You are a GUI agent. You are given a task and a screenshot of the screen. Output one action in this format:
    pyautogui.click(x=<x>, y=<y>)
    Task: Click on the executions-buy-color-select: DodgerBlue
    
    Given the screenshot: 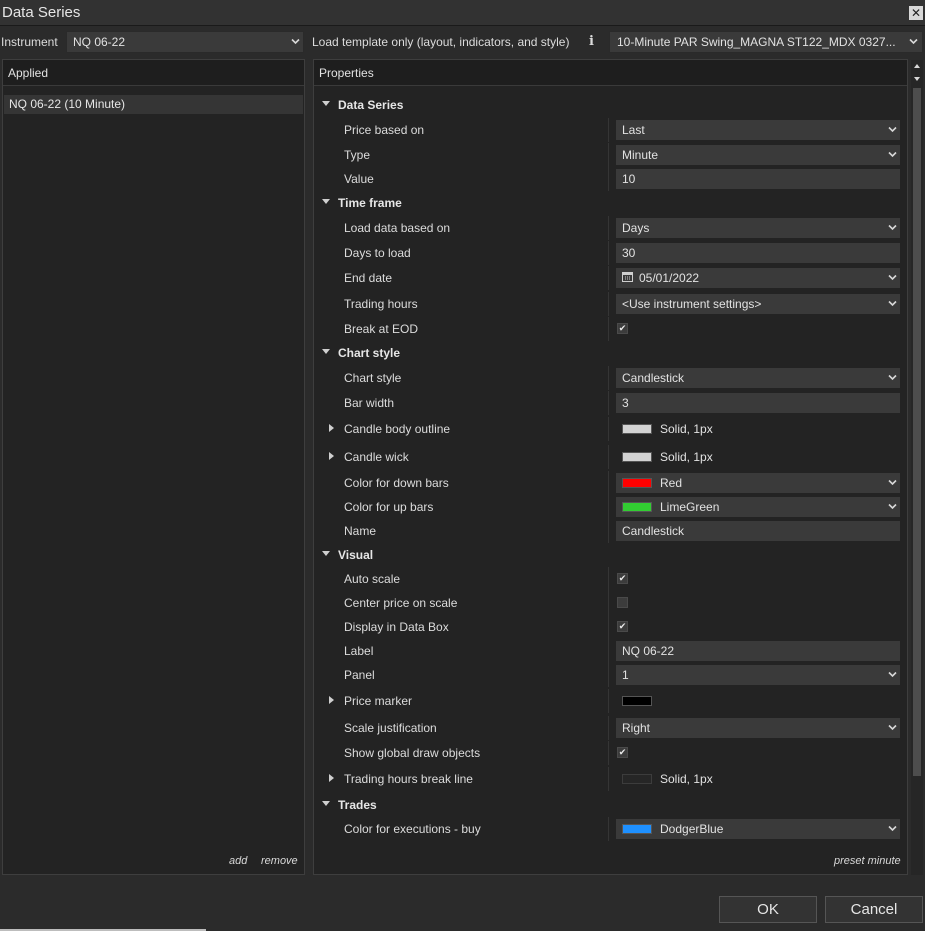 What is the action you would take?
    pyautogui.click(x=758, y=829)
    